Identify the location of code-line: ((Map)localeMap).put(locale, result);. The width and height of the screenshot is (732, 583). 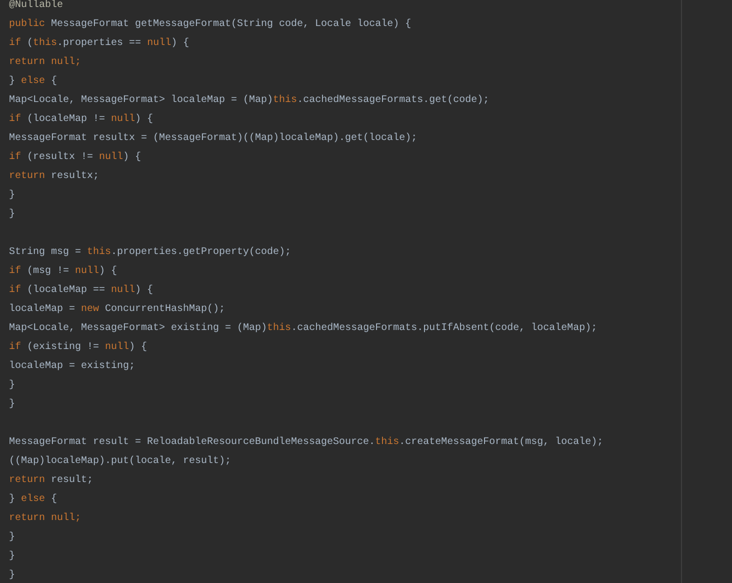
(120, 461).